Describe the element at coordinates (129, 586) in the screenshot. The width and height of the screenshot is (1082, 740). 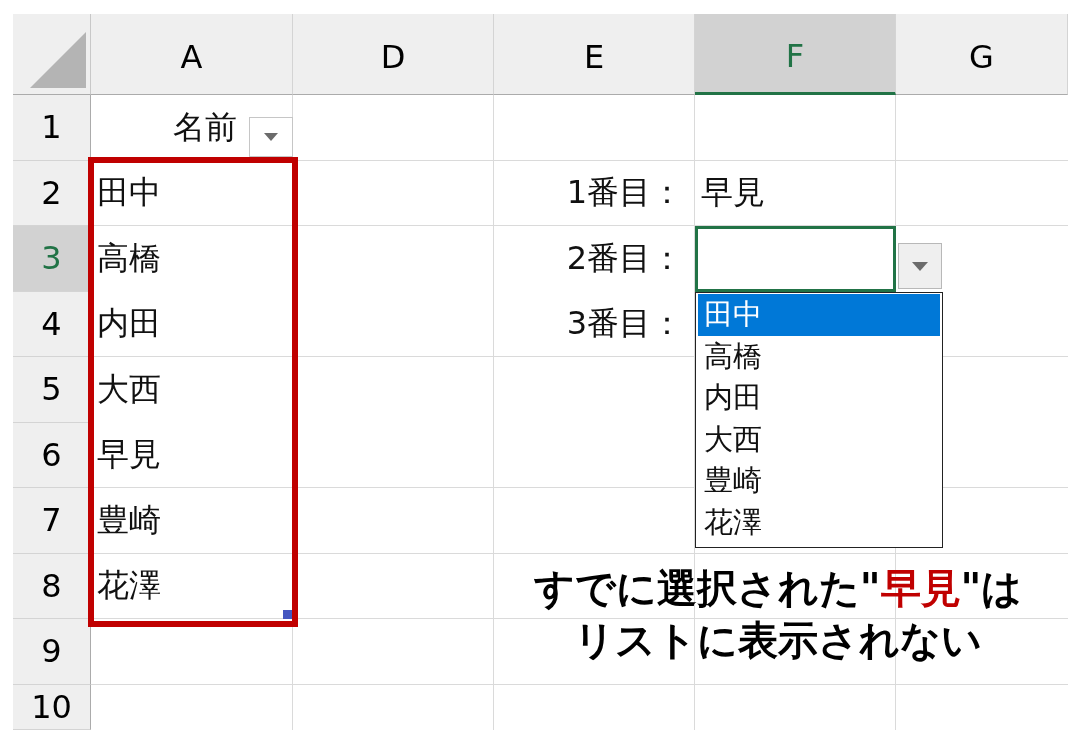
I see `cell-text: 花澤` at that location.